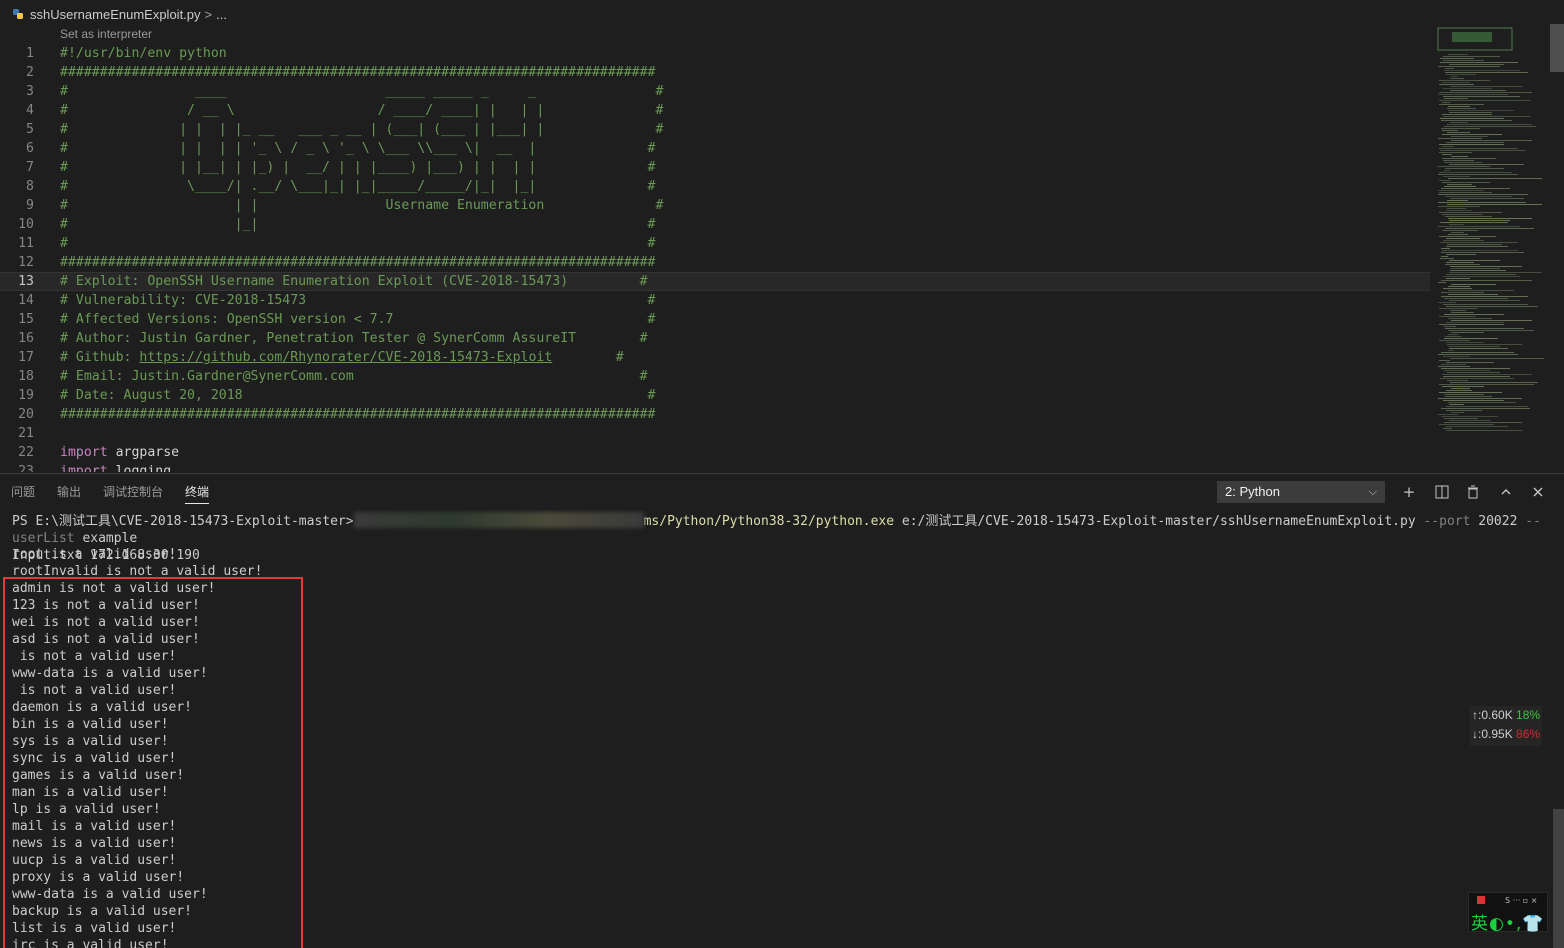 Image resolution: width=1564 pixels, height=948 pixels. Describe the element at coordinates (26, 414) in the screenshot. I see `line-number: 20` at that location.